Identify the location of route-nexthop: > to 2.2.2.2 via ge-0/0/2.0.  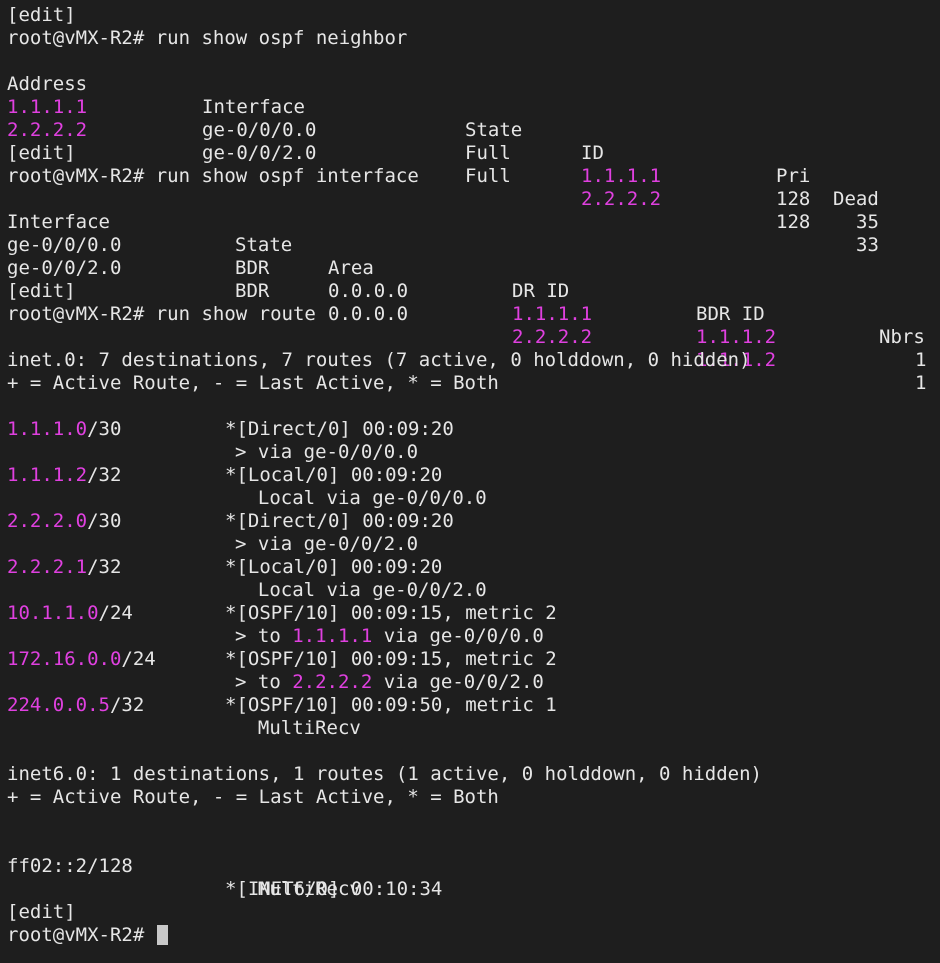
(389, 682).